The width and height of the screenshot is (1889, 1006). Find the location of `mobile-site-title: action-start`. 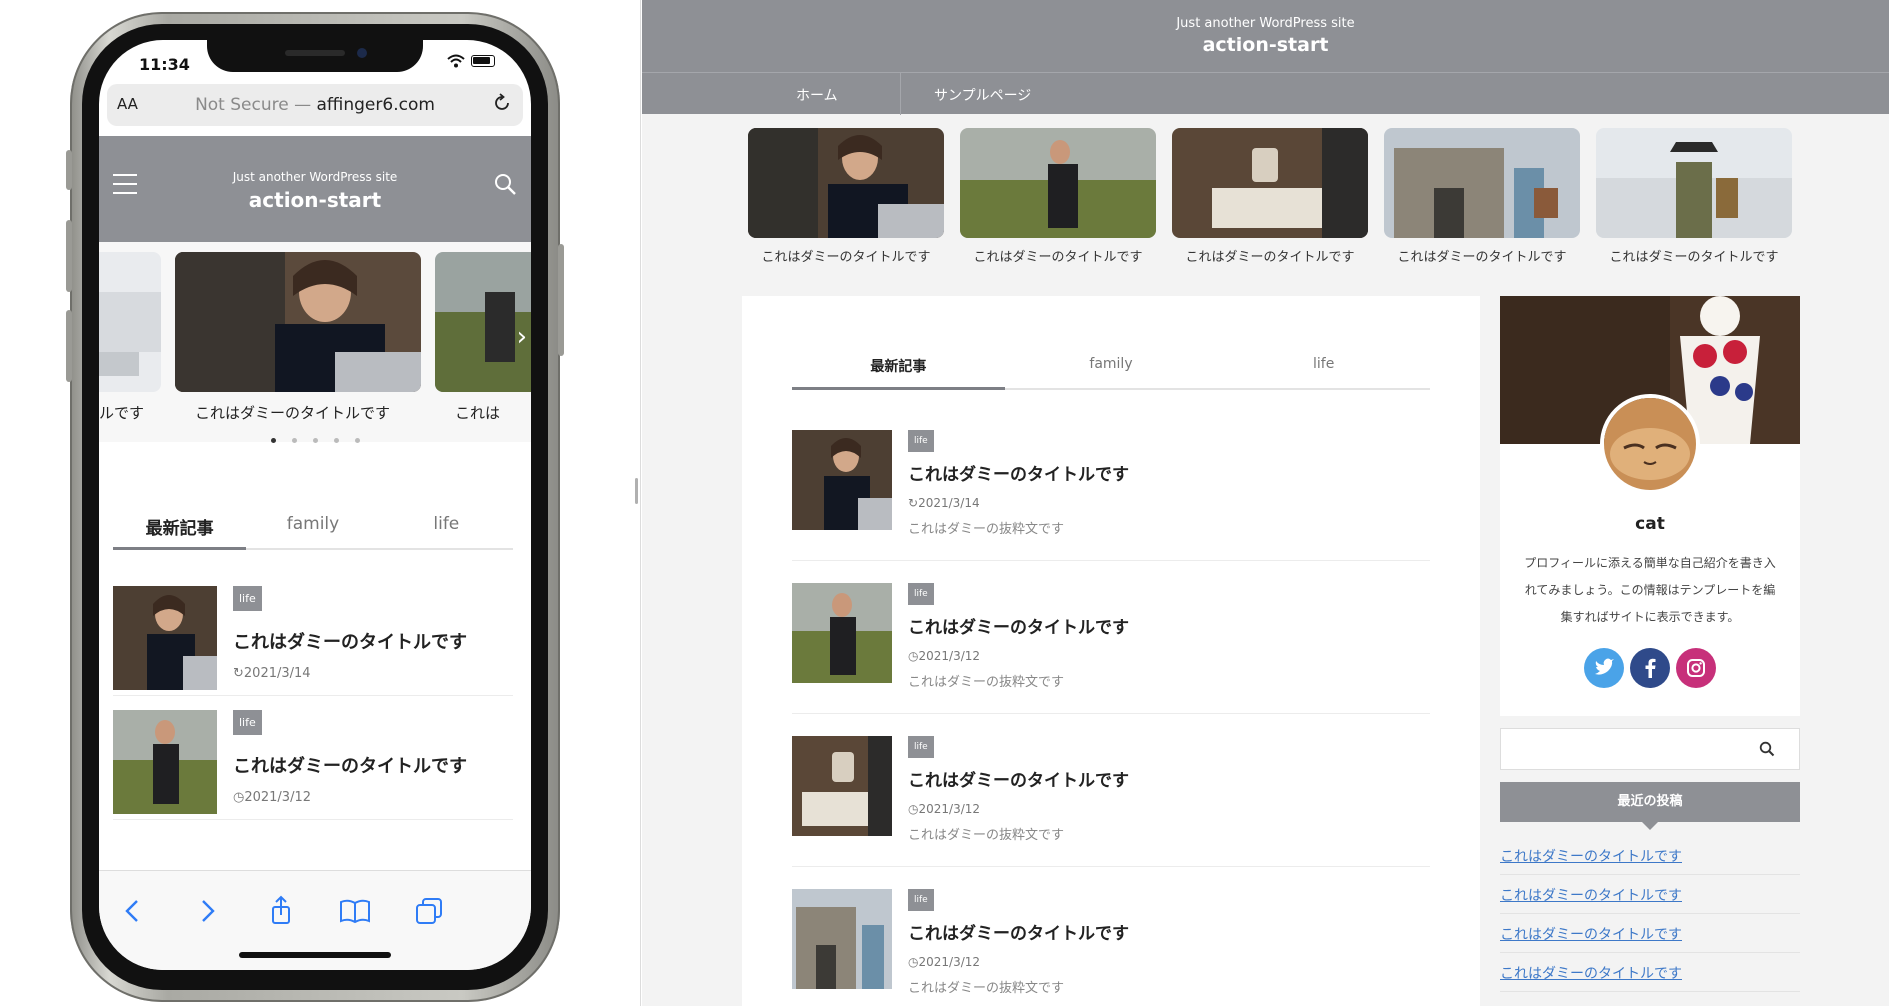

mobile-site-title: action-start is located at coordinates (315, 200).